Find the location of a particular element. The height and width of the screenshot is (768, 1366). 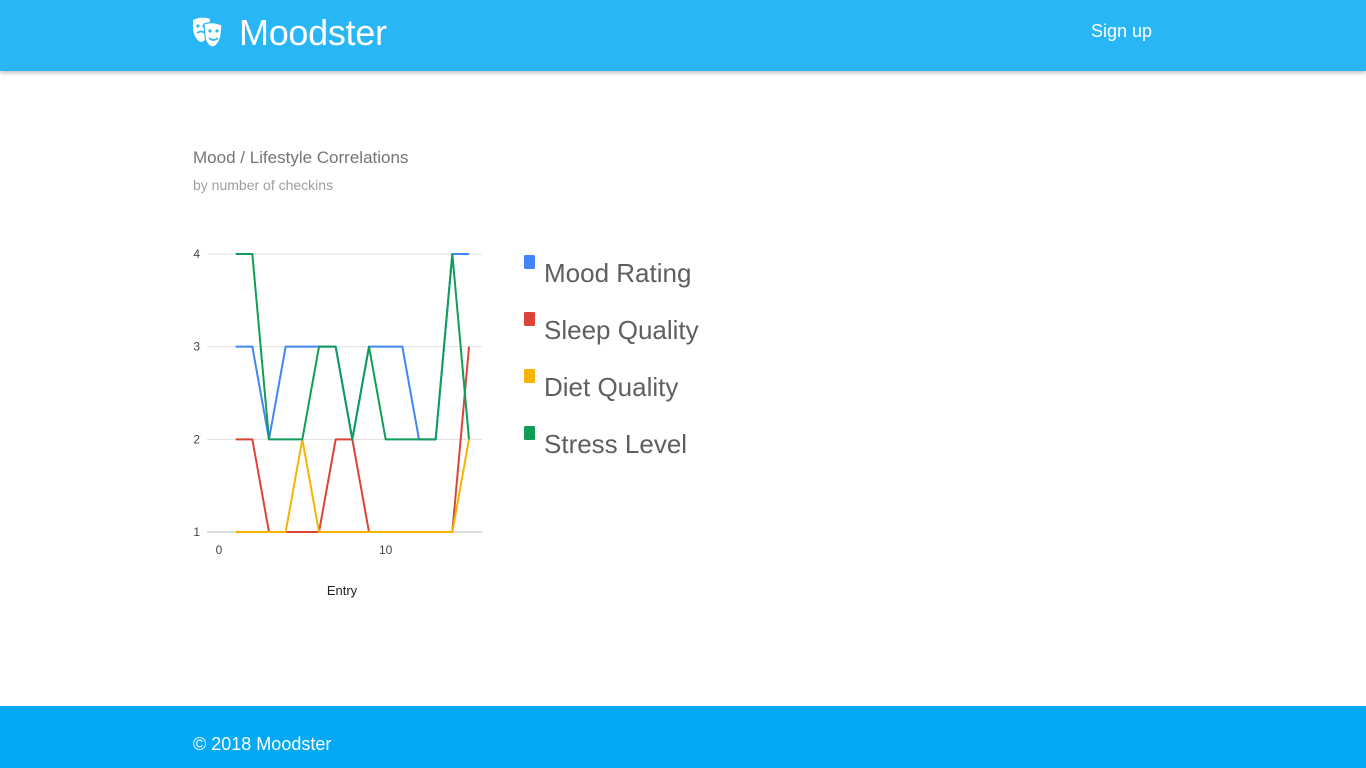

signup-link: Sign up is located at coordinates (1121, 31).